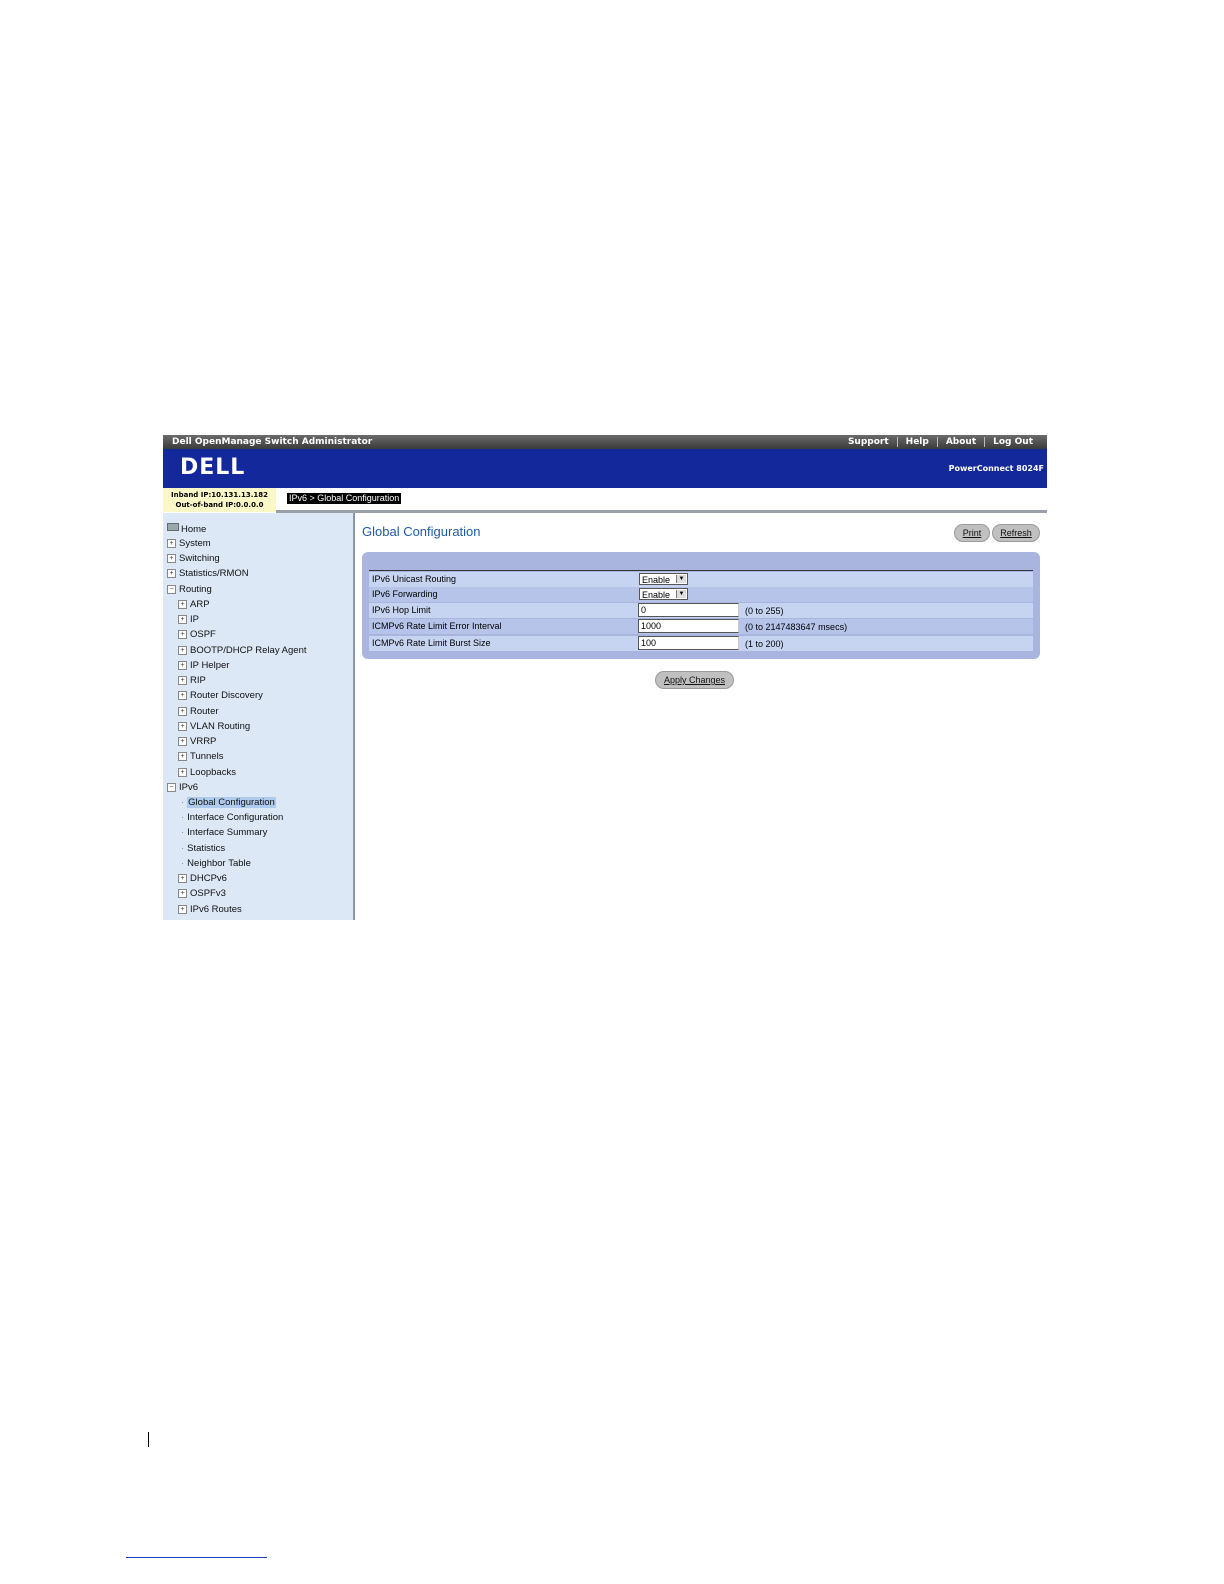 Image resolution: width=1224 pixels, height=1584 pixels. I want to click on top-links: Support Help About Log Out, so click(940, 442).